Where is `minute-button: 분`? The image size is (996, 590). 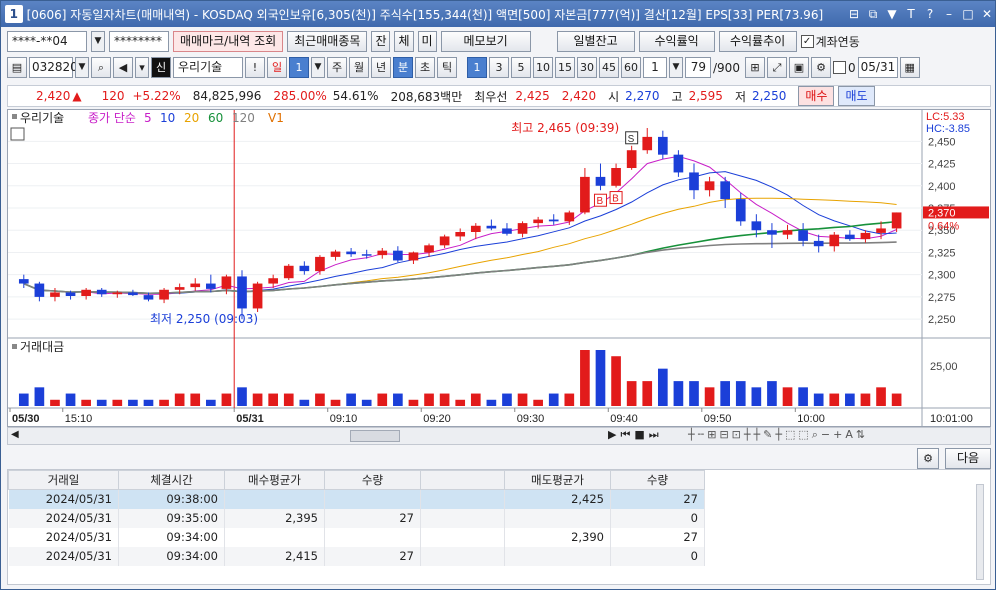
minute-button: 분 is located at coordinates (403, 67).